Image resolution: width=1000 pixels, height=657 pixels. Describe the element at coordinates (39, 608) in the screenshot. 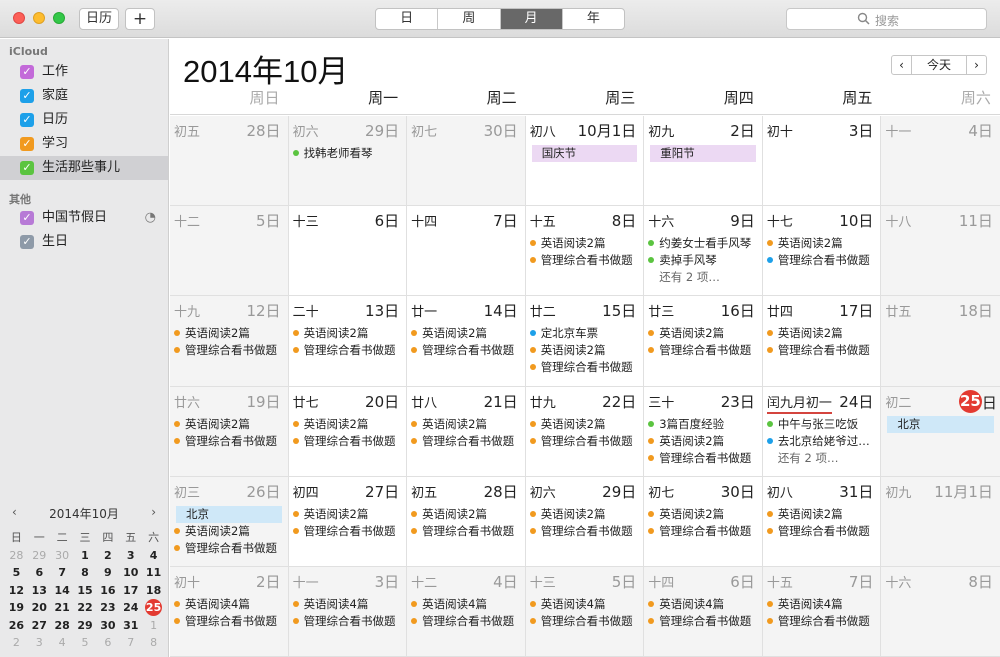

I see `mini-day: 20` at that location.